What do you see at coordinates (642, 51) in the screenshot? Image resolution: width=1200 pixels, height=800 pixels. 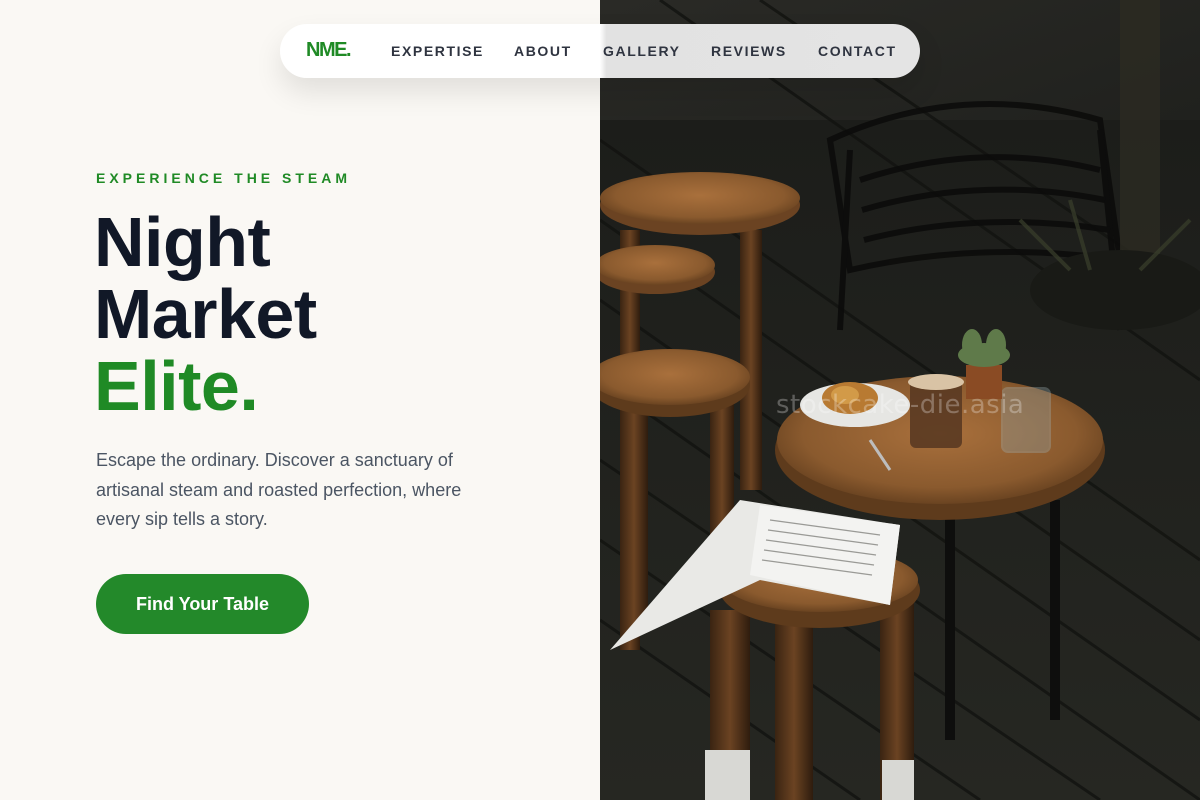 I see `nav-link-gallery: GALLERY` at bounding box center [642, 51].